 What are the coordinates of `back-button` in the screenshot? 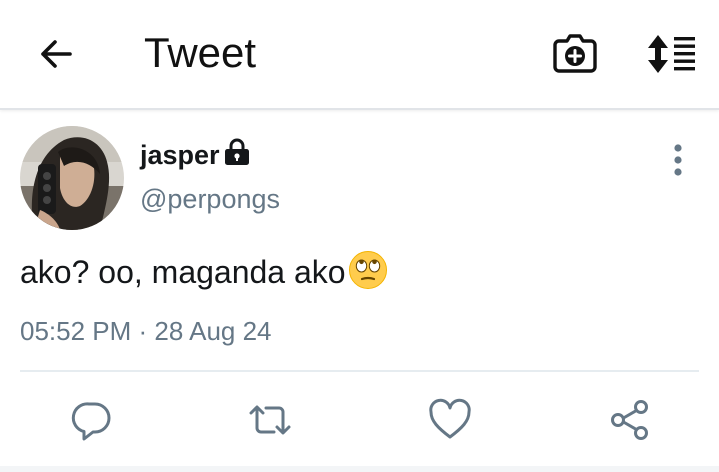 It's located at (56, 54).